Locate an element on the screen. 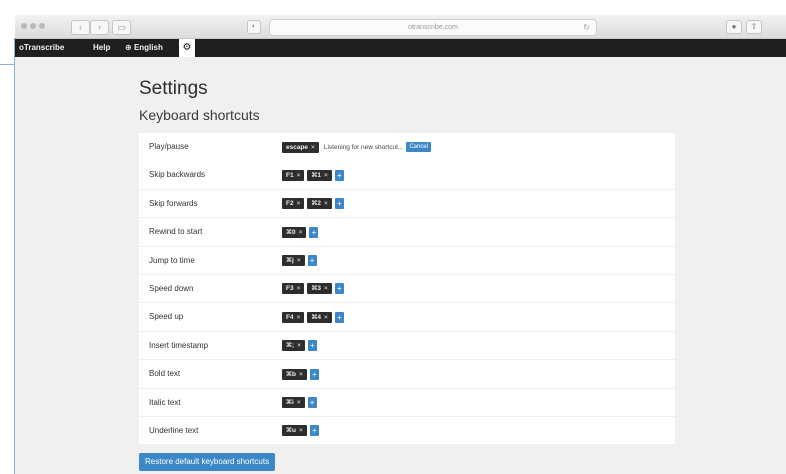  key-badge: ⌘j × is located at coordinates (293, 261).